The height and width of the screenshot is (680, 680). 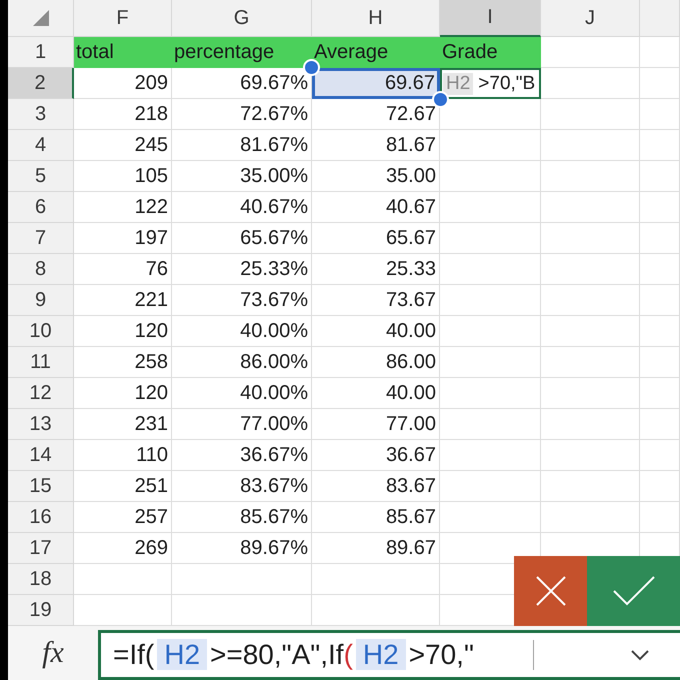 I want to click on column-header: I, so click(x=490, y=18).